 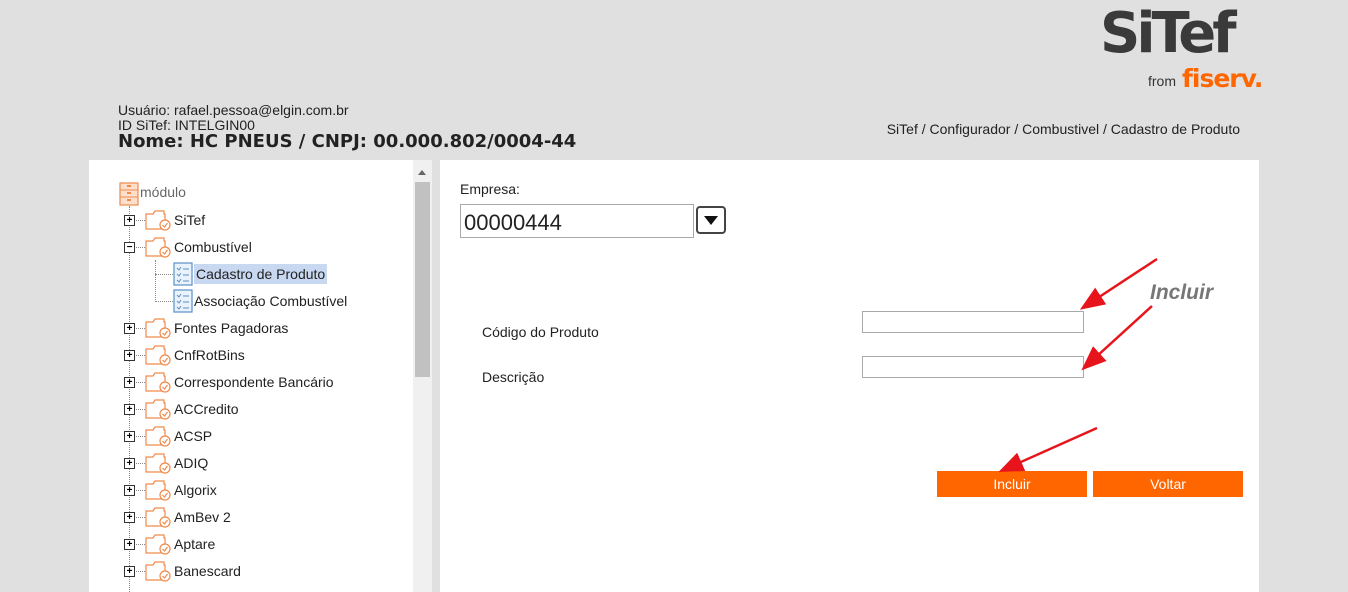 I want to click on tree-root-label: módulo, so click(x=163, y=192).